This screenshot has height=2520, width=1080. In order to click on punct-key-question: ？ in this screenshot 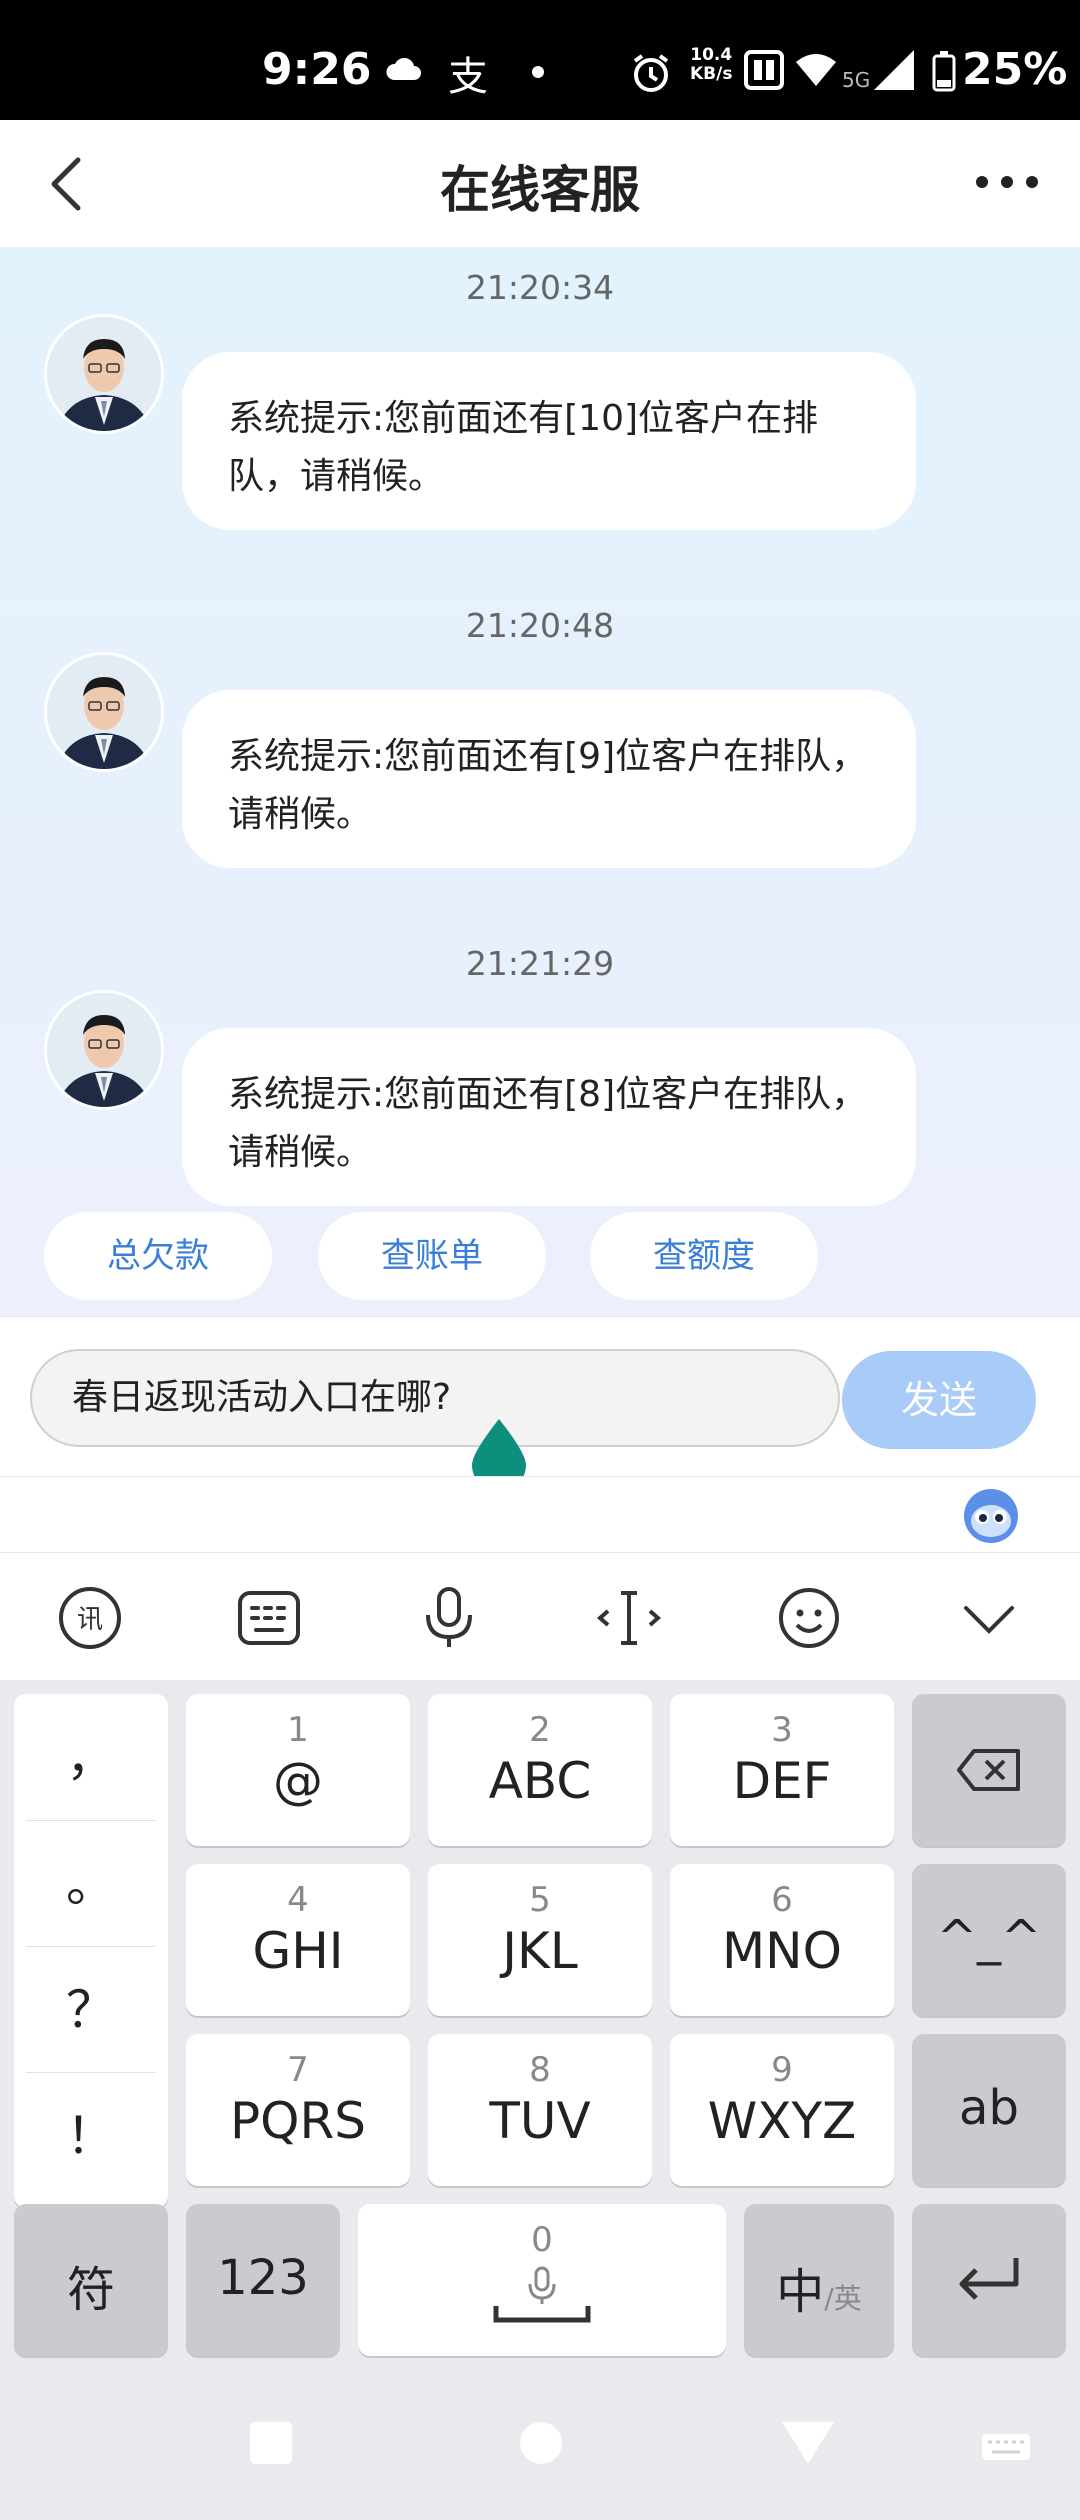, I will do `click(91, 2010)`.